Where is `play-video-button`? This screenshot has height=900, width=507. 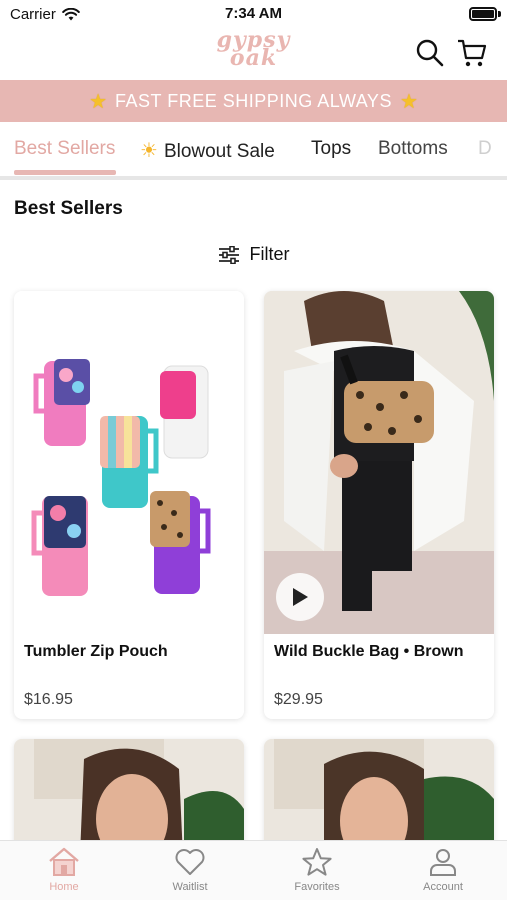
play-video-button is located at coordinates (300, 597).